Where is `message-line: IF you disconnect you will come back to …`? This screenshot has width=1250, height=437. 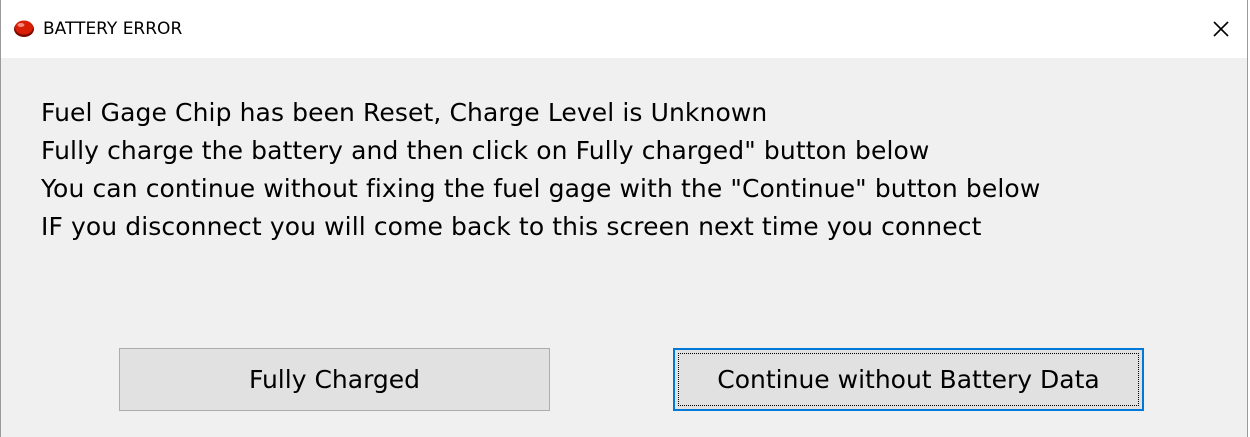
message-line: IF you disconnect you will come back to … is located at coordinates (511, 226).